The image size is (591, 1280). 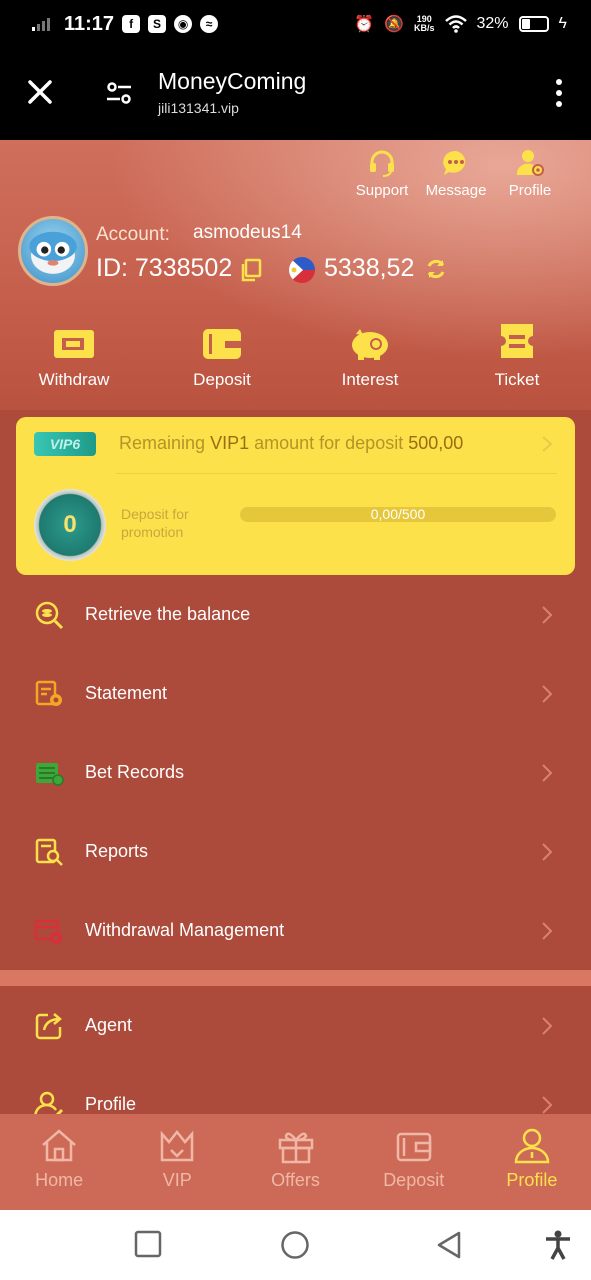 I want to click on page-url: jili131341.vip, so click(x=198, y=108).